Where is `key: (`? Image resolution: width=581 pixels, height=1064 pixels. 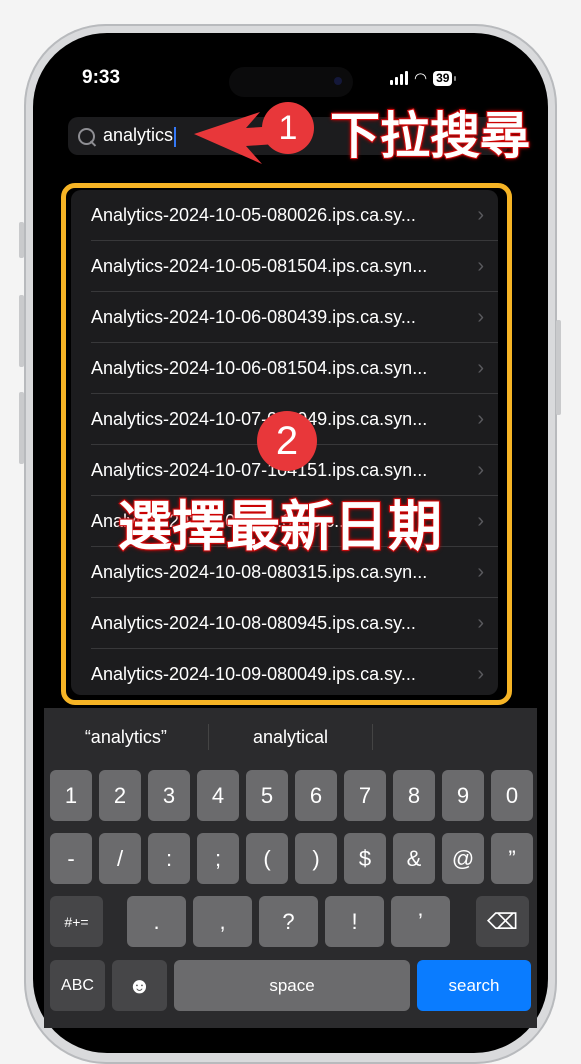 key: ( is located at coordinates (267, 858).